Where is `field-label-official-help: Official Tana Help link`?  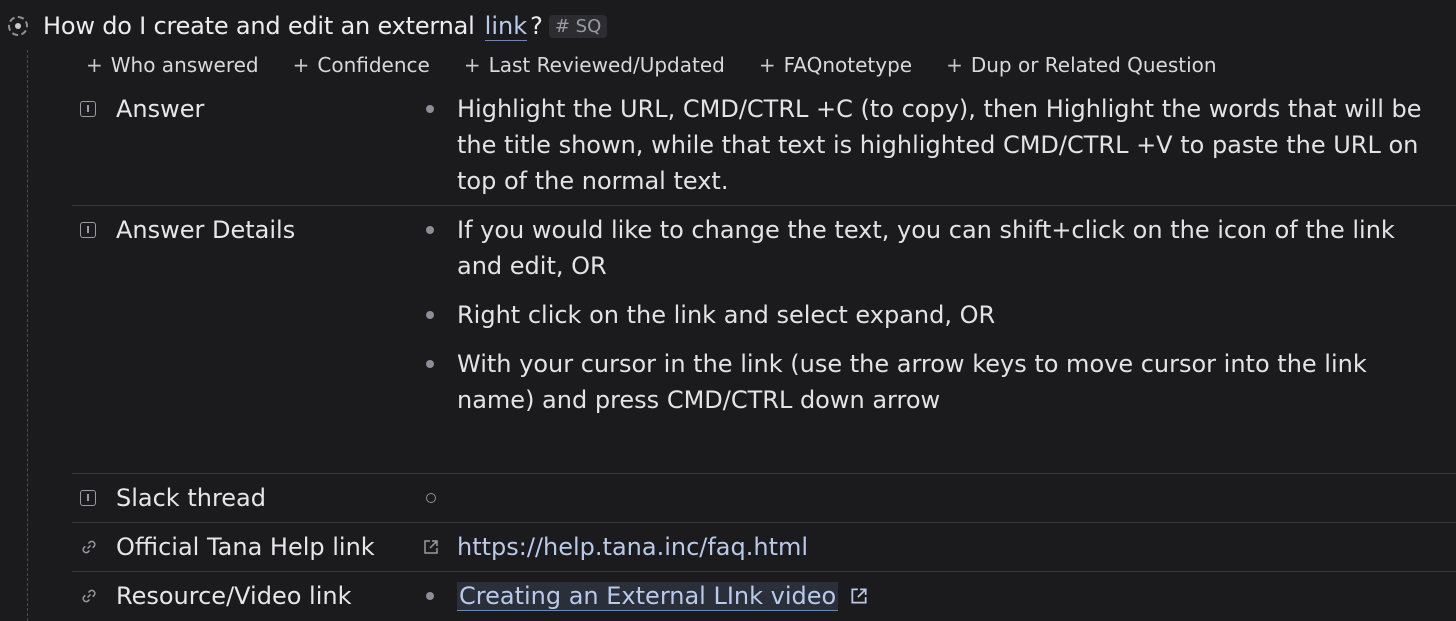 field-label-official-help: Official Tana Help link is located at coordinates (245, 547).